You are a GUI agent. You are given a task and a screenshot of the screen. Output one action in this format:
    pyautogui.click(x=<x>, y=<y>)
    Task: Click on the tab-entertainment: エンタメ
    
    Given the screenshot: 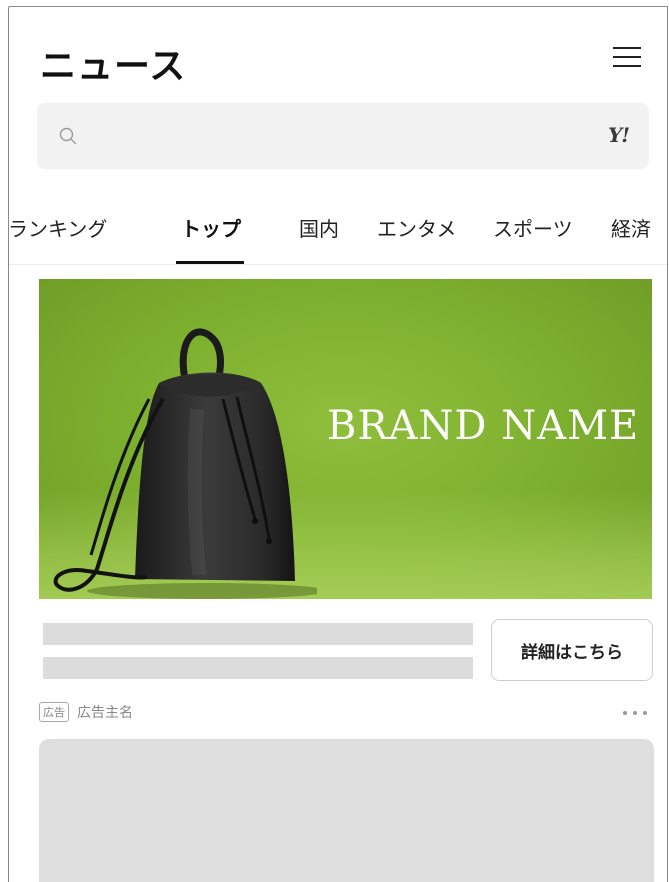 What is the action you would take?
    pyautogui.click(x=416, y=227)
    